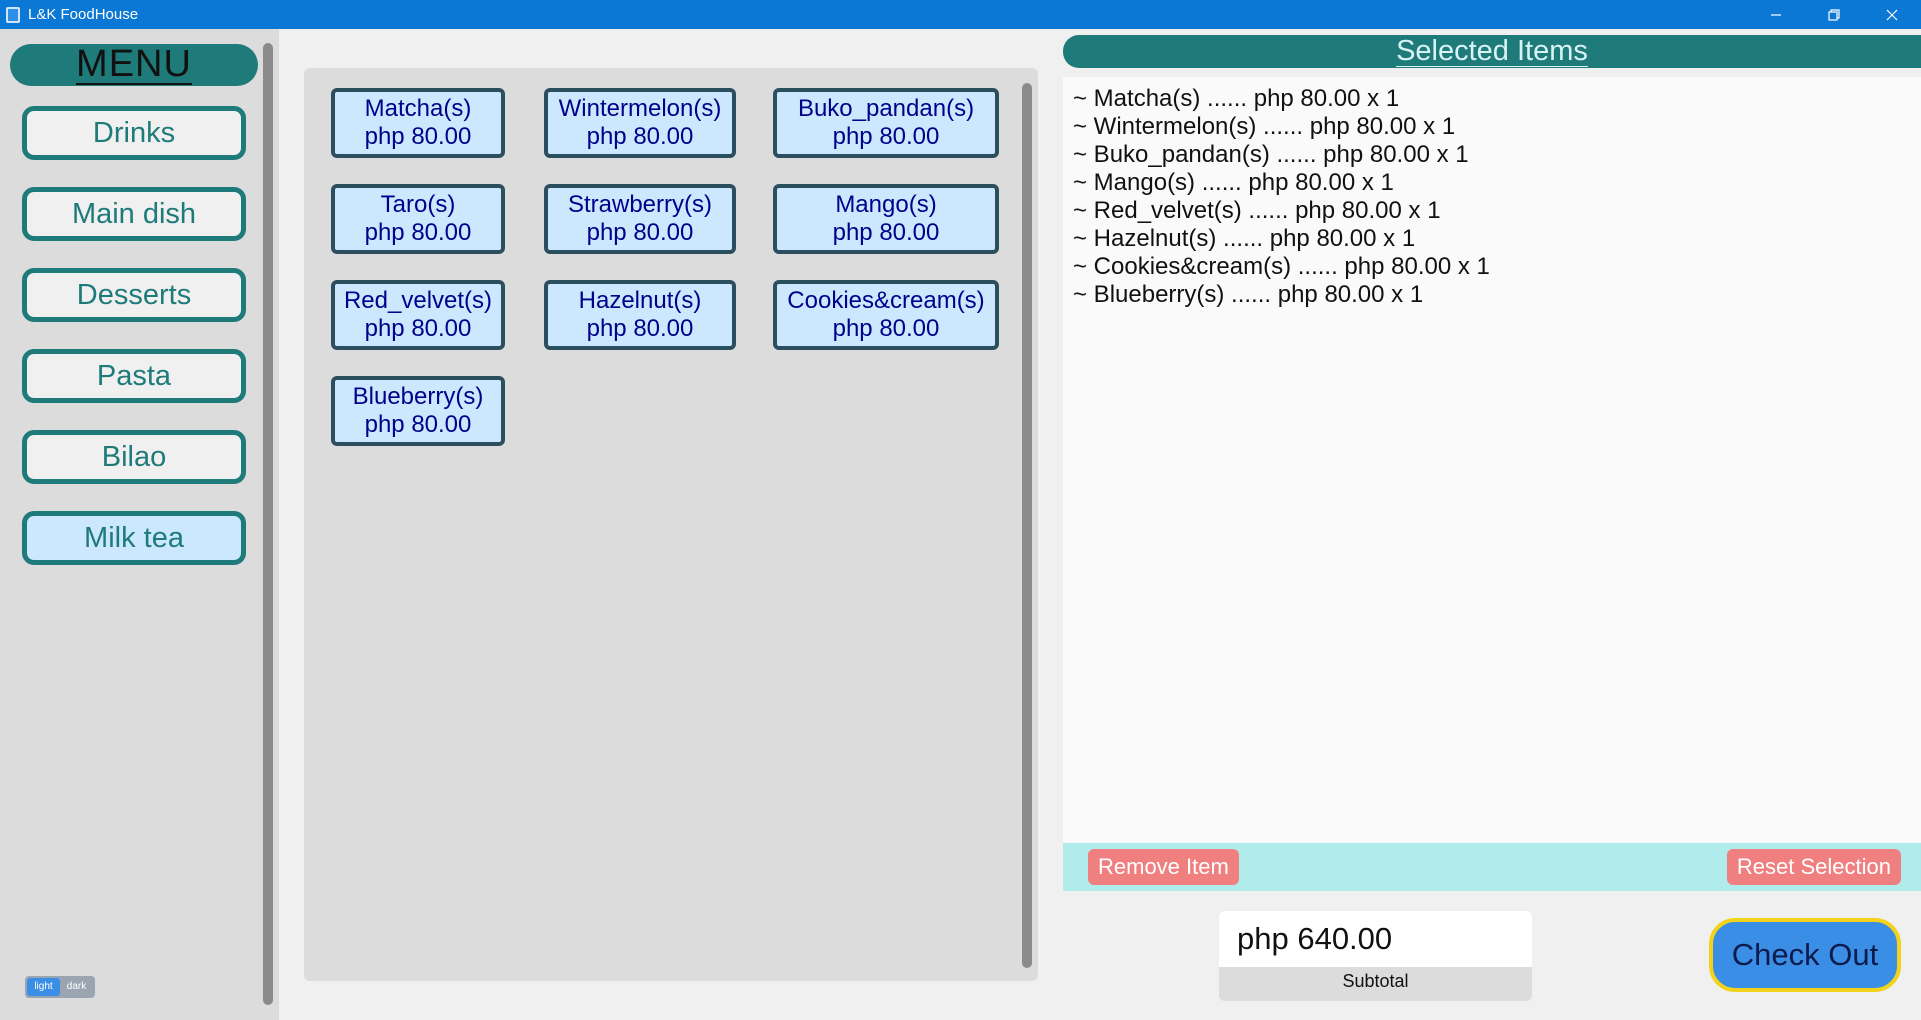  I want to click on selected-items-title: Selected Items, so click(1492, 51).